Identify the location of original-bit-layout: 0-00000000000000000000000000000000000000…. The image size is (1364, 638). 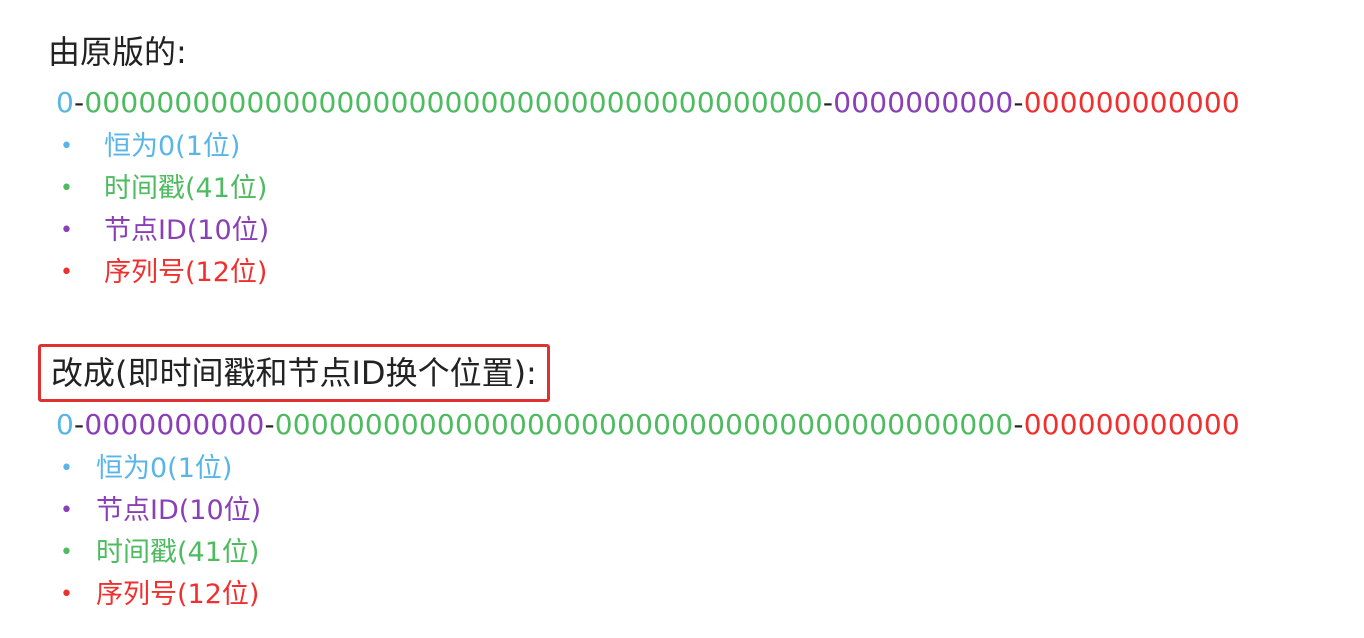
(648, 103).